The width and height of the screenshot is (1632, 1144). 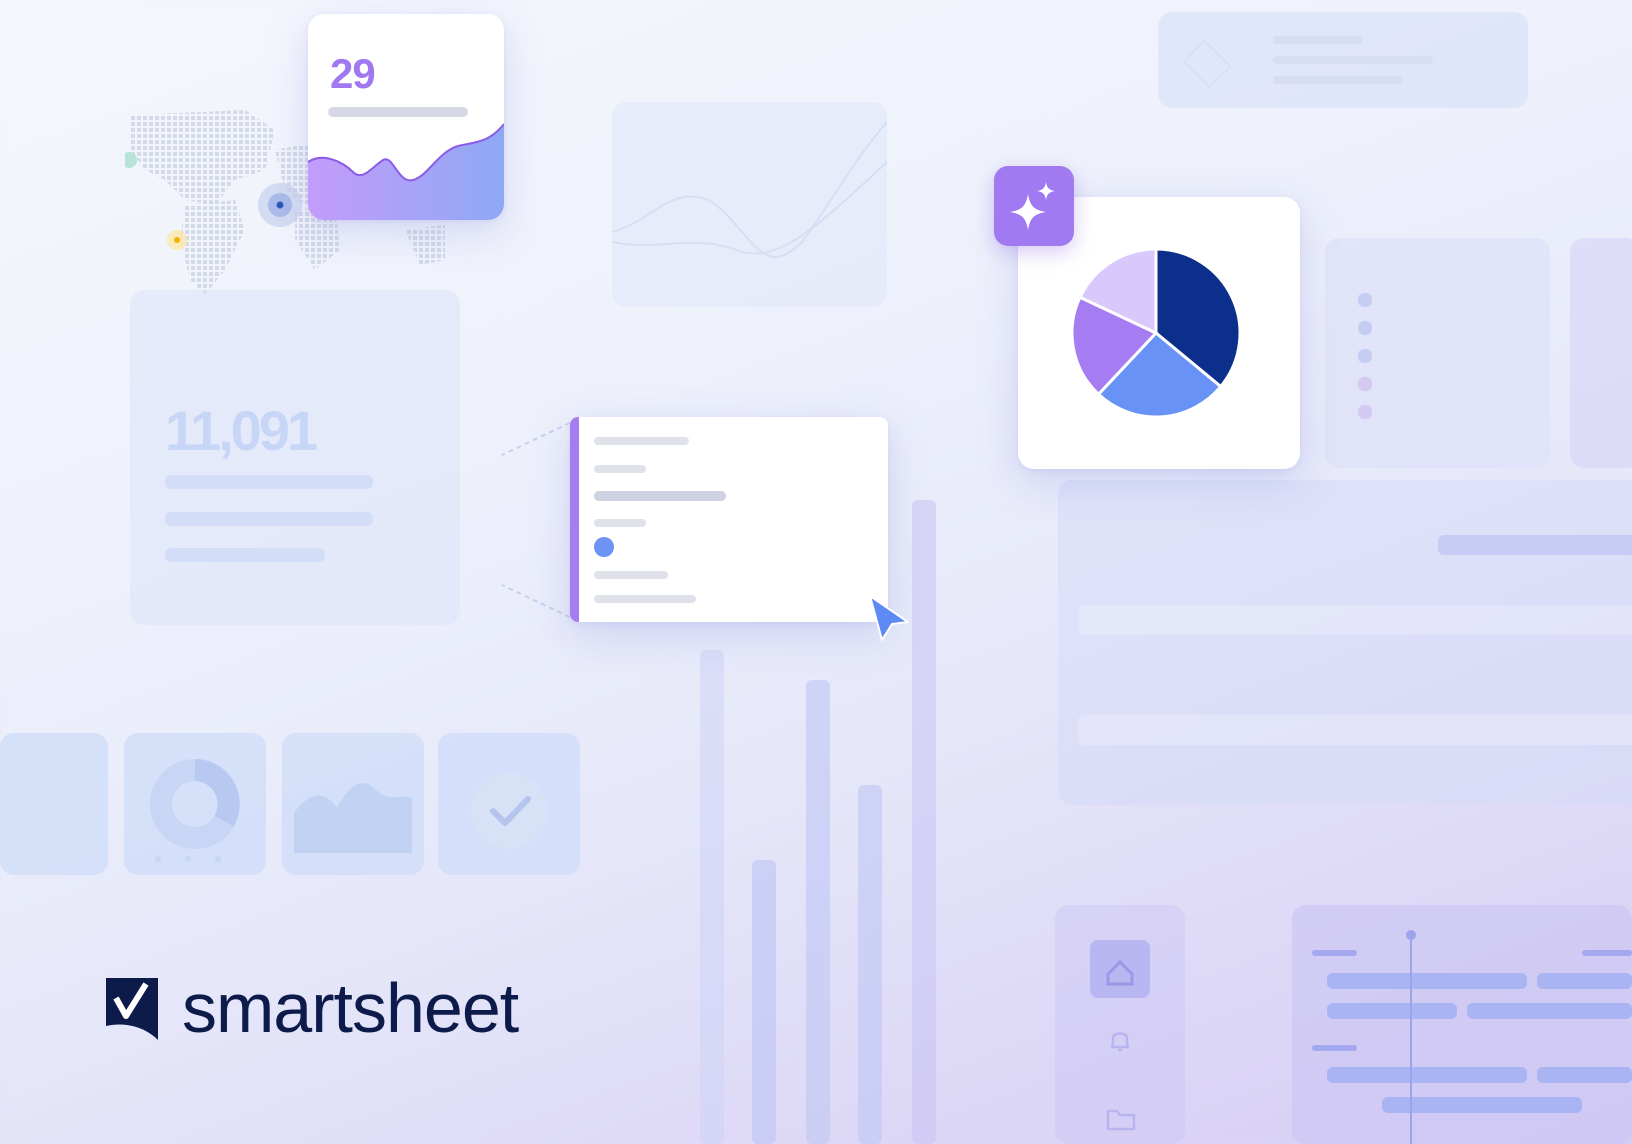 I want to click on table-panel, so click(x=1345, y=642).